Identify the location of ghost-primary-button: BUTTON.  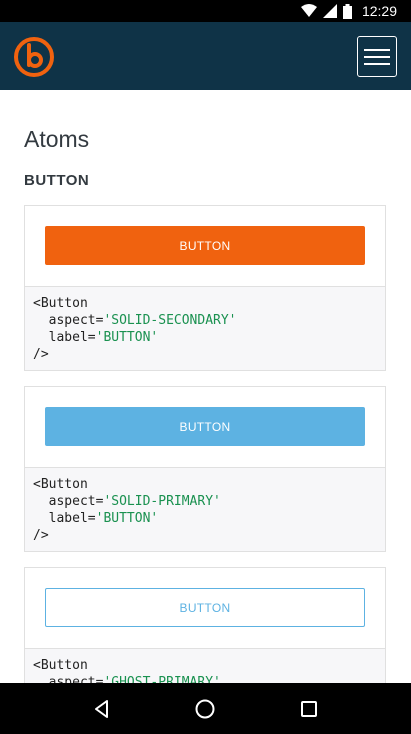
(205, 607).